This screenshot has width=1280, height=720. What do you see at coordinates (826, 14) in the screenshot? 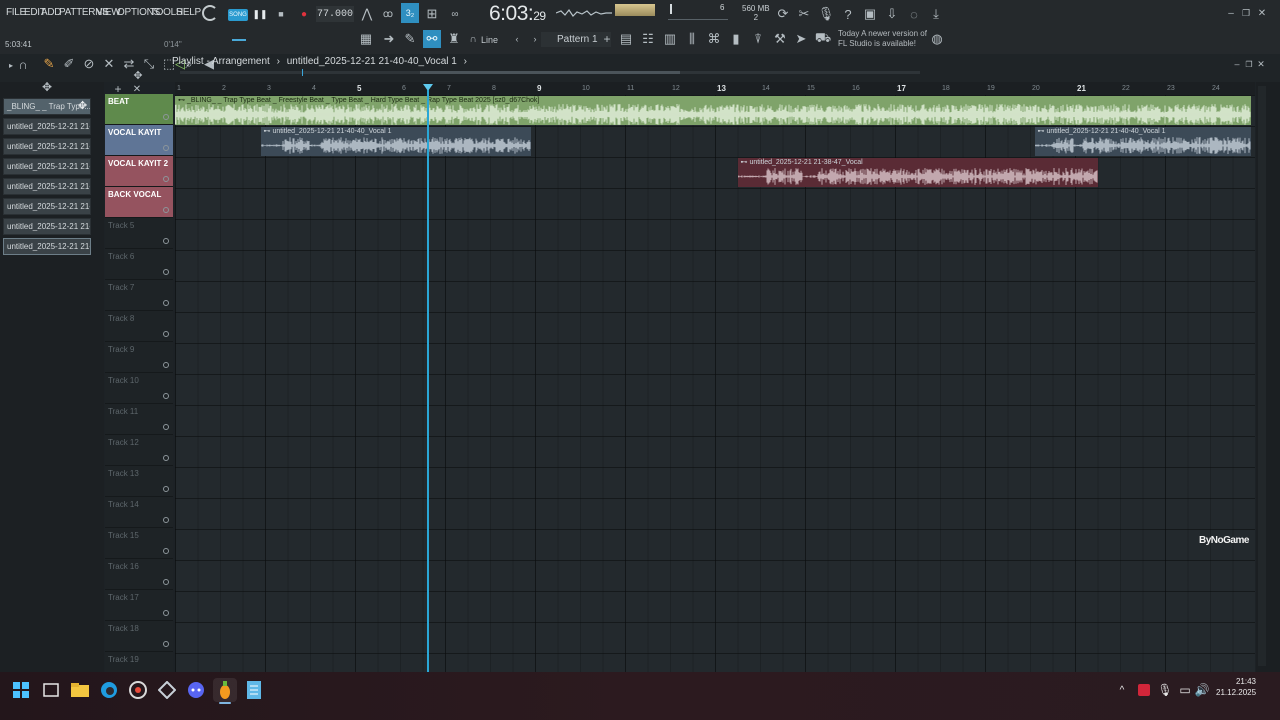
I see `microphone-icon: 🎙` at bounding box center [826, 14].